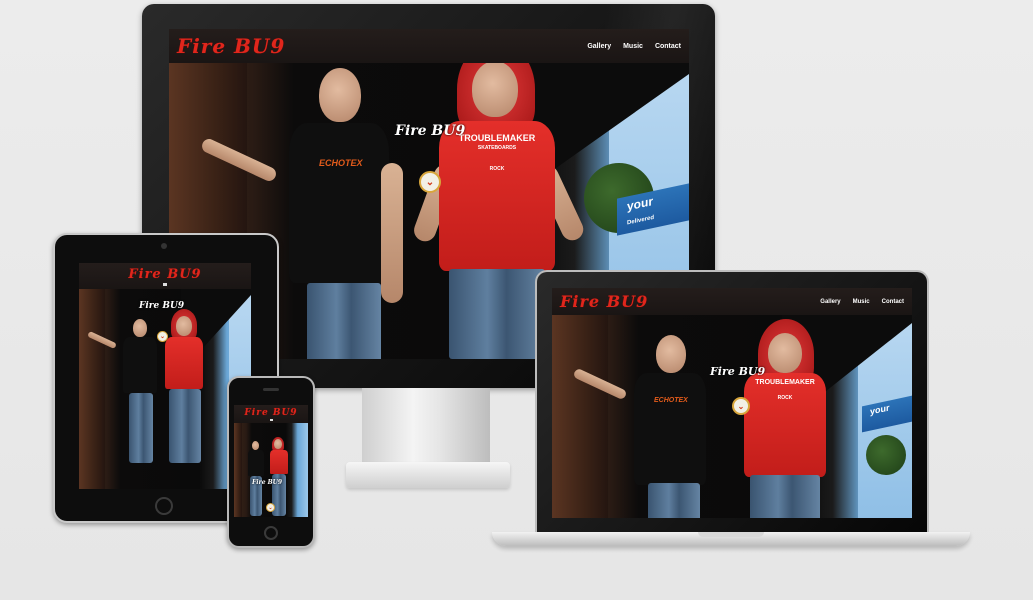  I want to click on phone-speaker, so click(271, 389).